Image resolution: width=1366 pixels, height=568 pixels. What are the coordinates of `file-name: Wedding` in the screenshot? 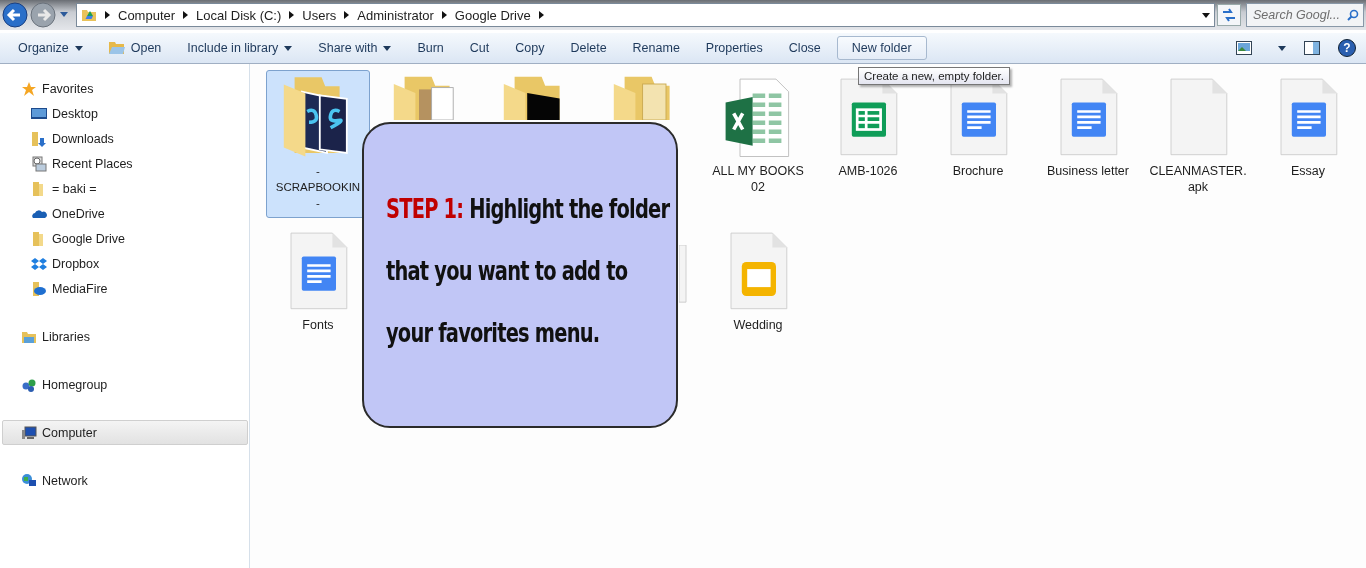 It's located at (758, 325).